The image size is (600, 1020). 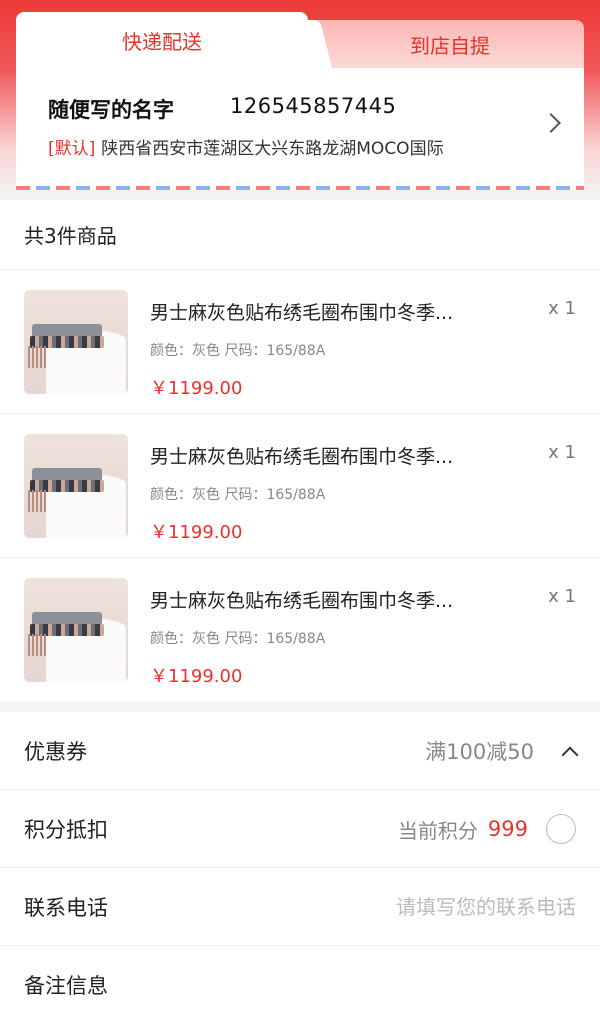 What do you see at coordinates (300, 235) in the screenshot?
I see `goods-count-header: 共3件商品` at bounding box center [300, 235].